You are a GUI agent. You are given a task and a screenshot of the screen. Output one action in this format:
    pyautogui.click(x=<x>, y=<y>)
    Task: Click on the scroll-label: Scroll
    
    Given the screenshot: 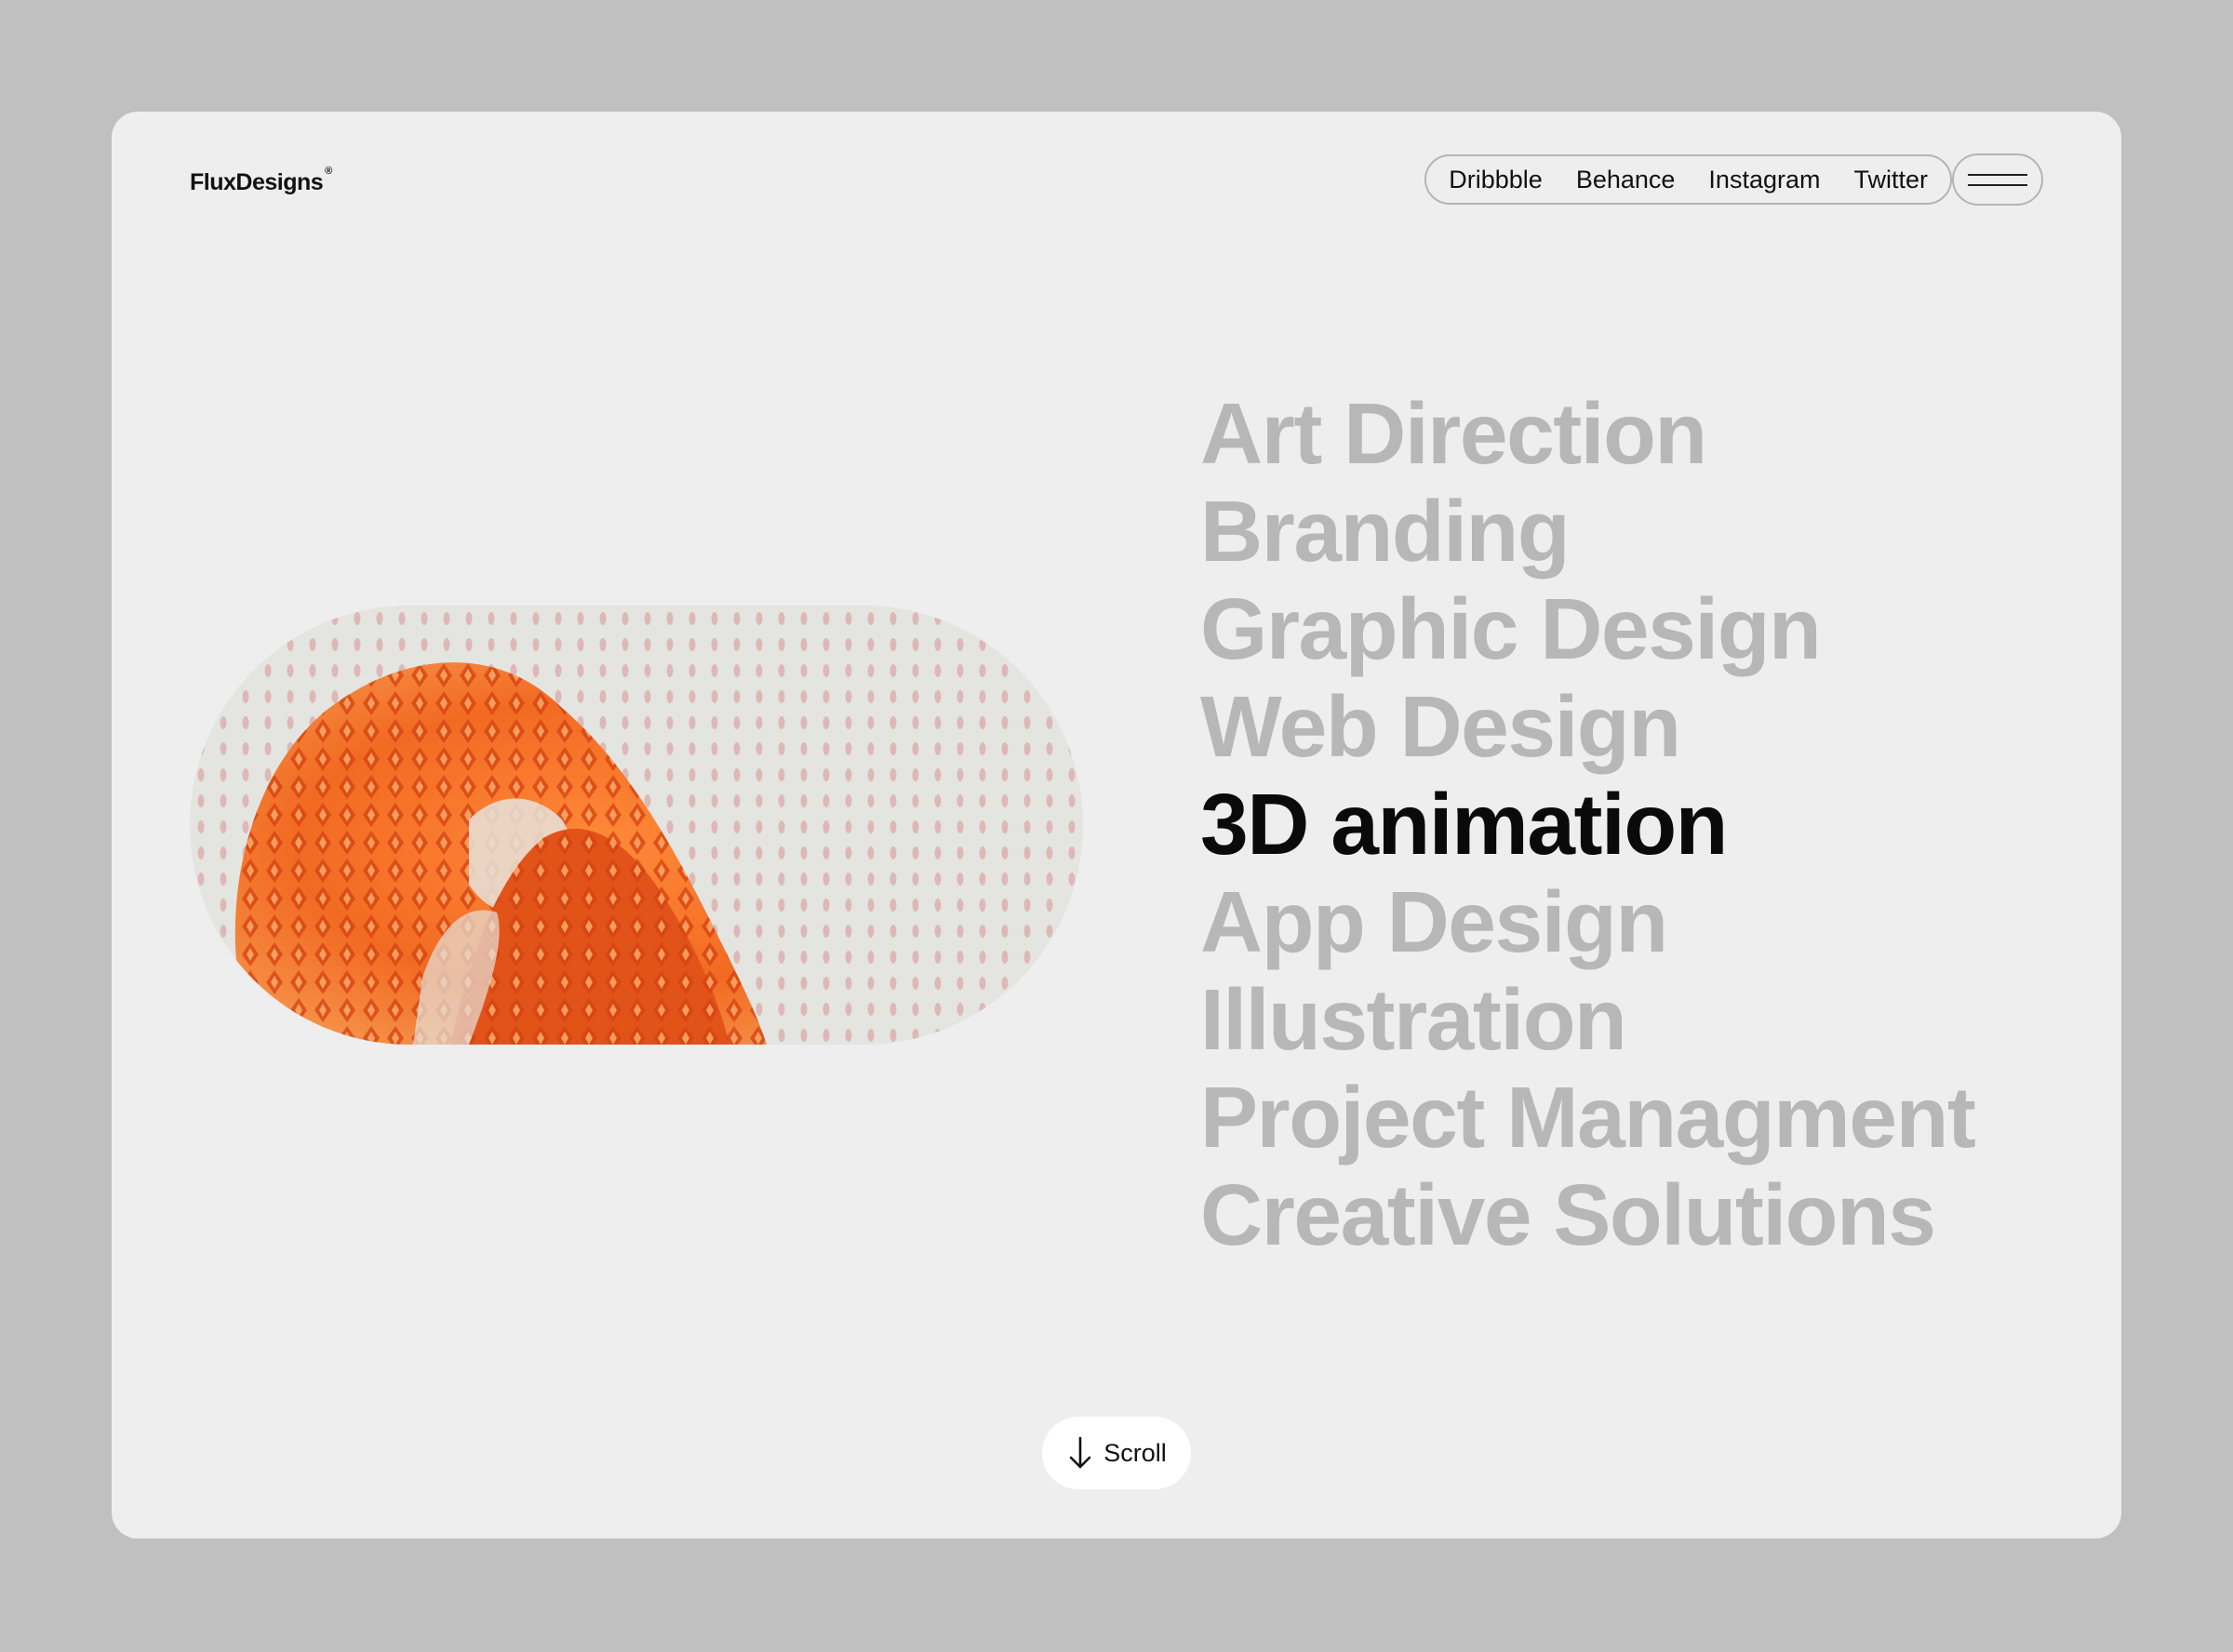 What is the action you would take?
    pyautogui.click(x=1135, y=1452)
    